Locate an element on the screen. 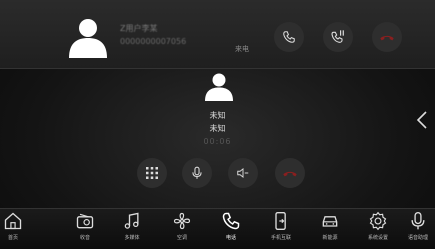  hangup-button is located at coordinates (290, 173).